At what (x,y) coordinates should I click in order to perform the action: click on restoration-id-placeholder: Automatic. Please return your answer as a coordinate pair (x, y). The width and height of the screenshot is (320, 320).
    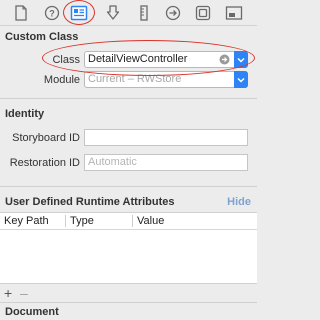
    Looking at the image, I should click on (112, 162).